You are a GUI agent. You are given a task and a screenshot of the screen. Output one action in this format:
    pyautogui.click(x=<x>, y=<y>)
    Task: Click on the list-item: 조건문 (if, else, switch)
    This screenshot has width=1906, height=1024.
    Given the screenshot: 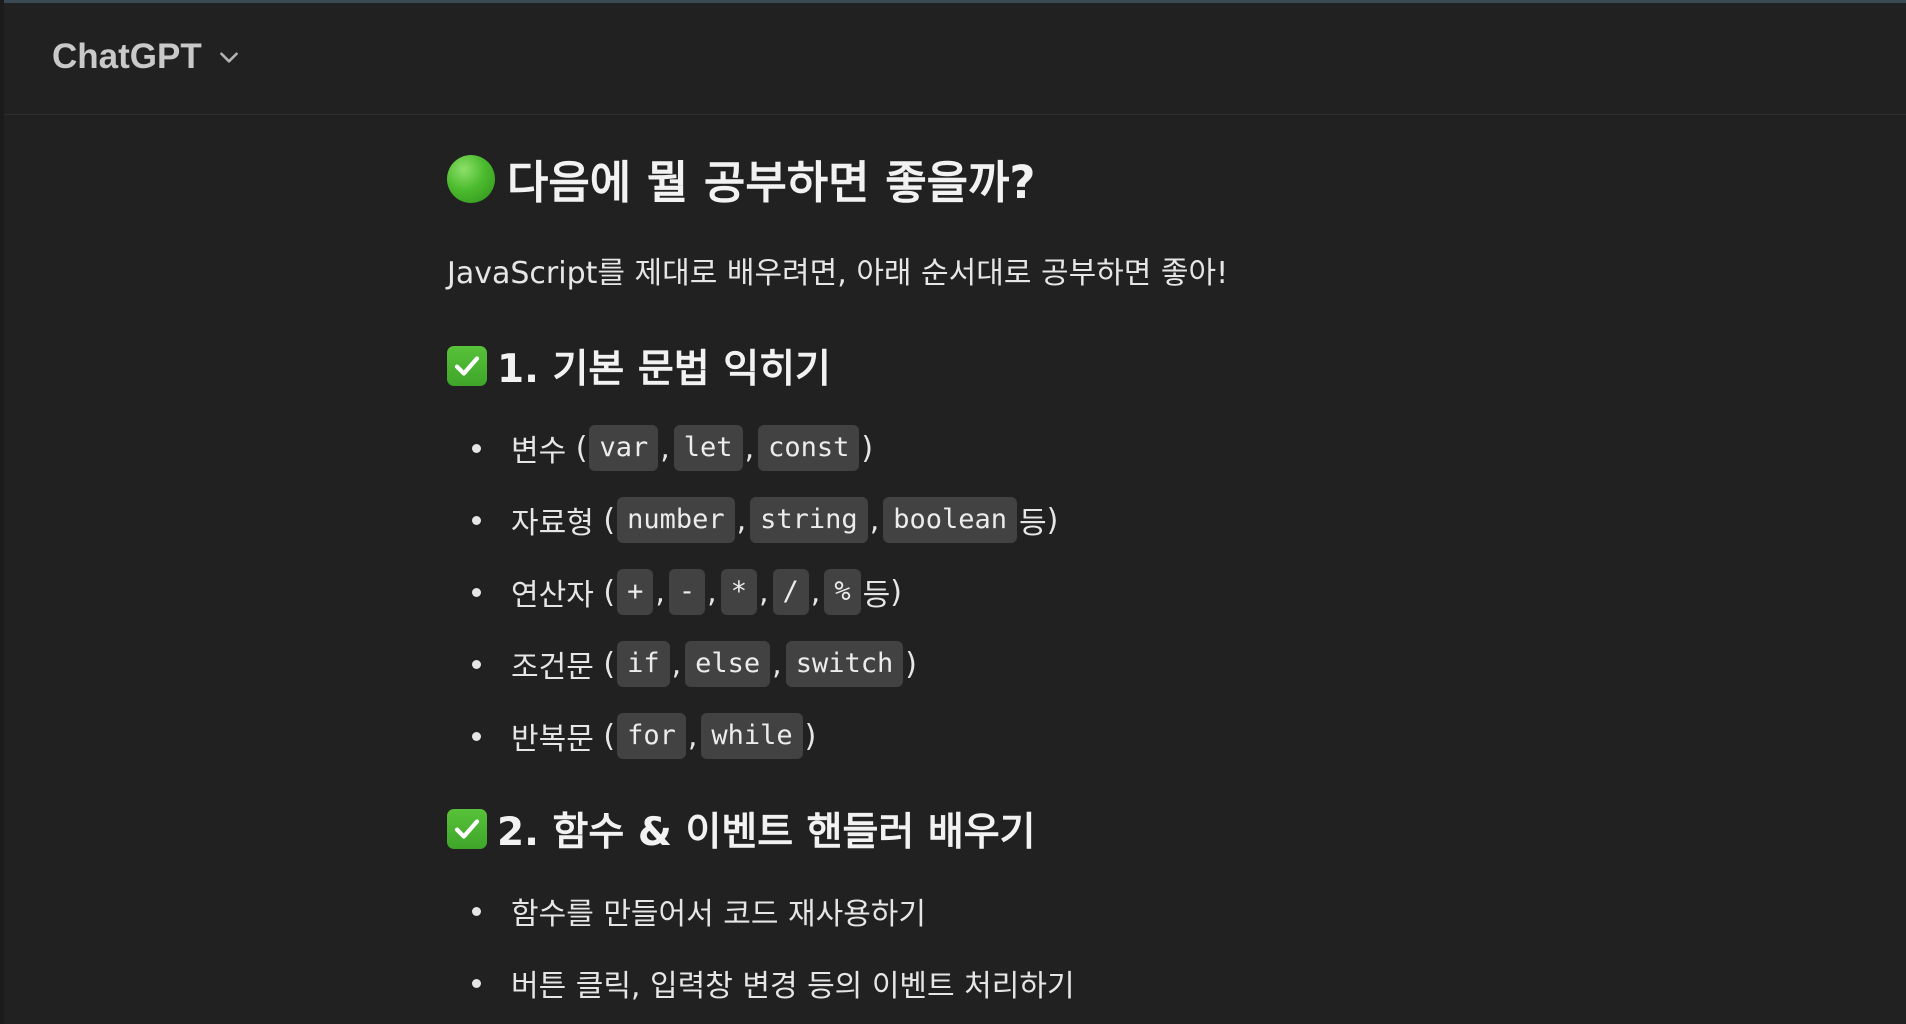 What is the action you would take?
    pyautogui.click(x=947, y=664)
    